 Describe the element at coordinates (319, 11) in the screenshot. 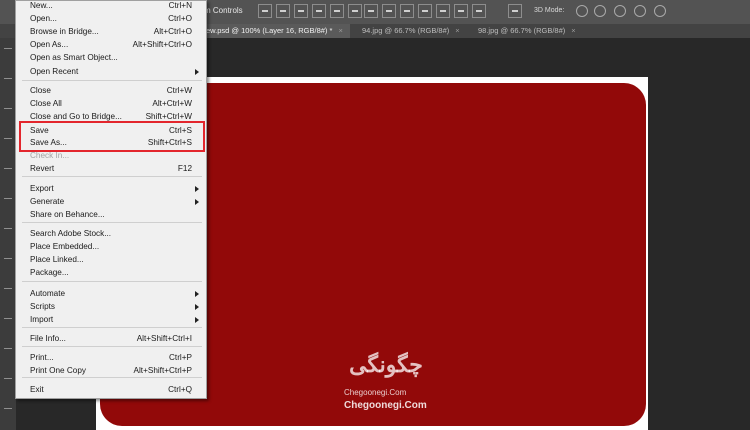

I see `align-left-edges-icon` at that location.